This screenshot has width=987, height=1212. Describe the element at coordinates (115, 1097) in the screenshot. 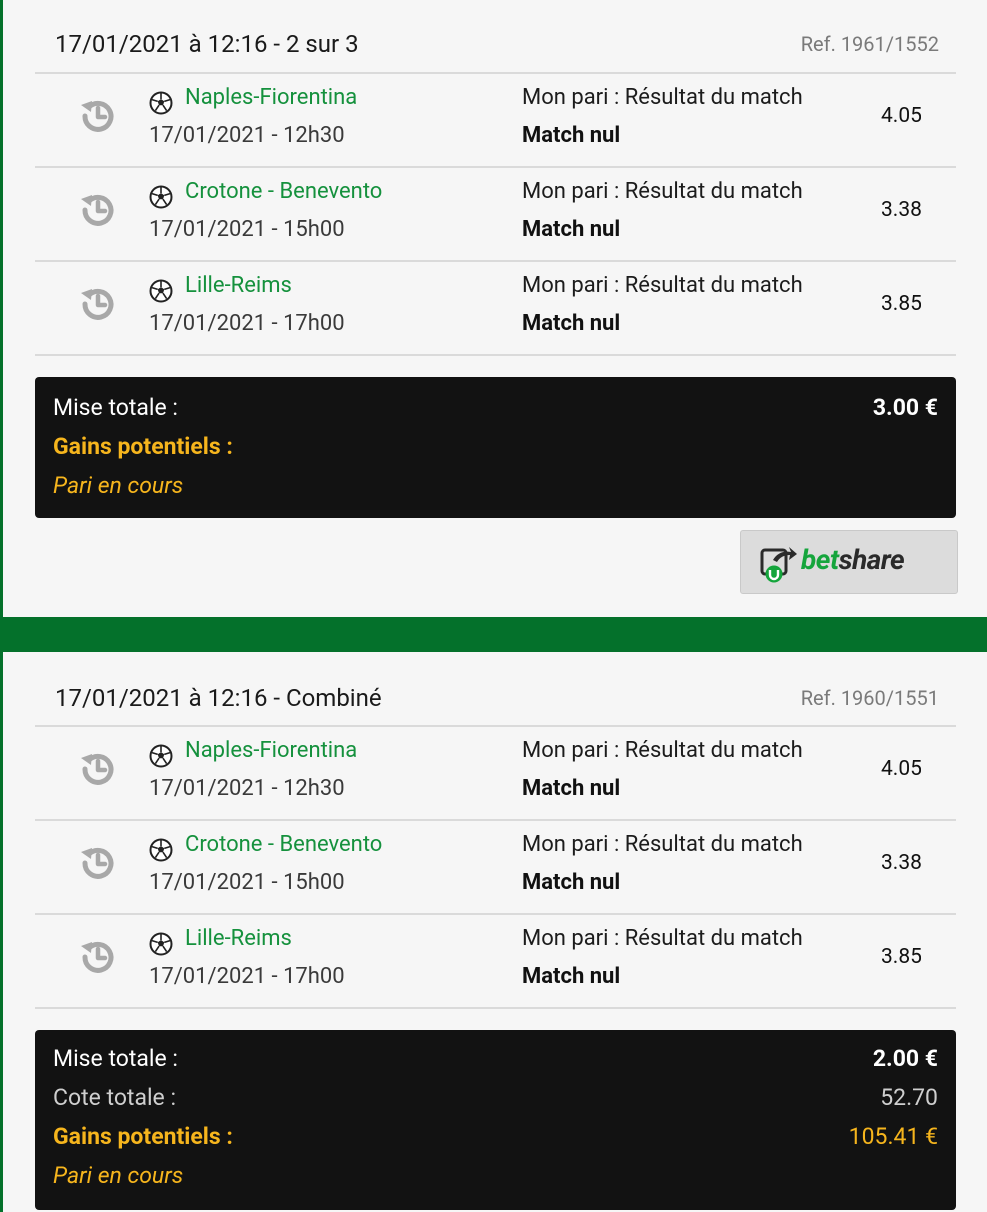

I see `total-odds-label: Cote totale :` at that location.